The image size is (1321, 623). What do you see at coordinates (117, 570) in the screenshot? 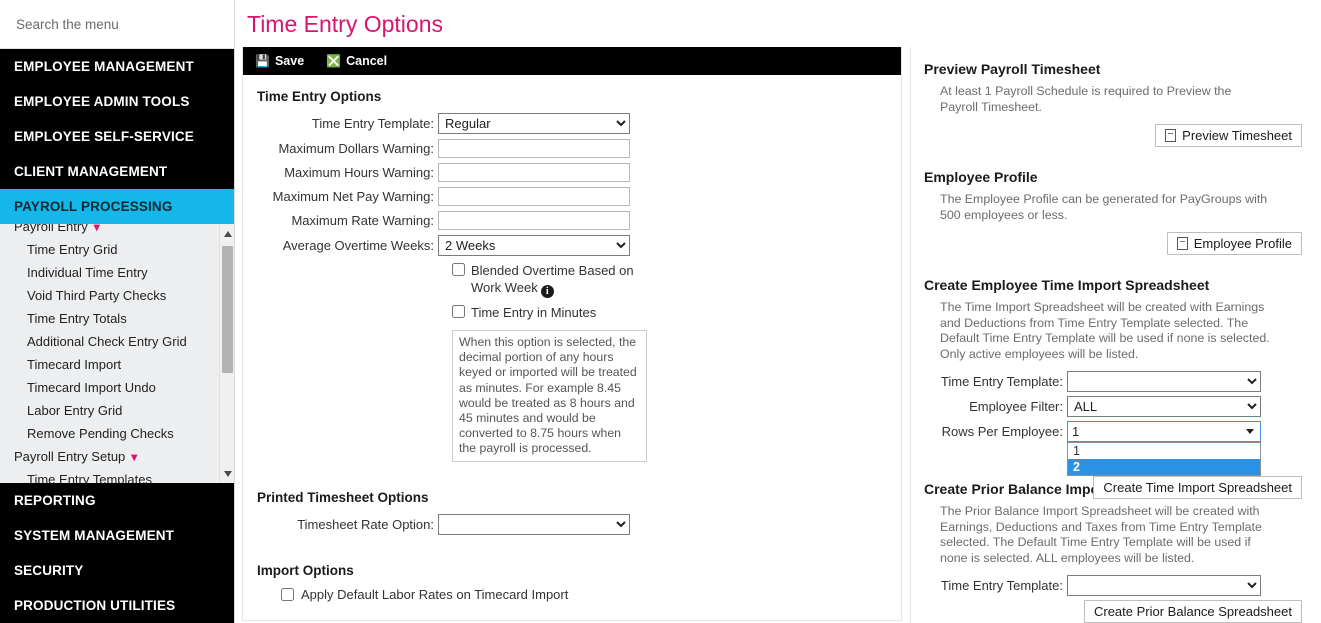
I see `sidebar-group-security: SECURITY` at bounding box center [117, 570].